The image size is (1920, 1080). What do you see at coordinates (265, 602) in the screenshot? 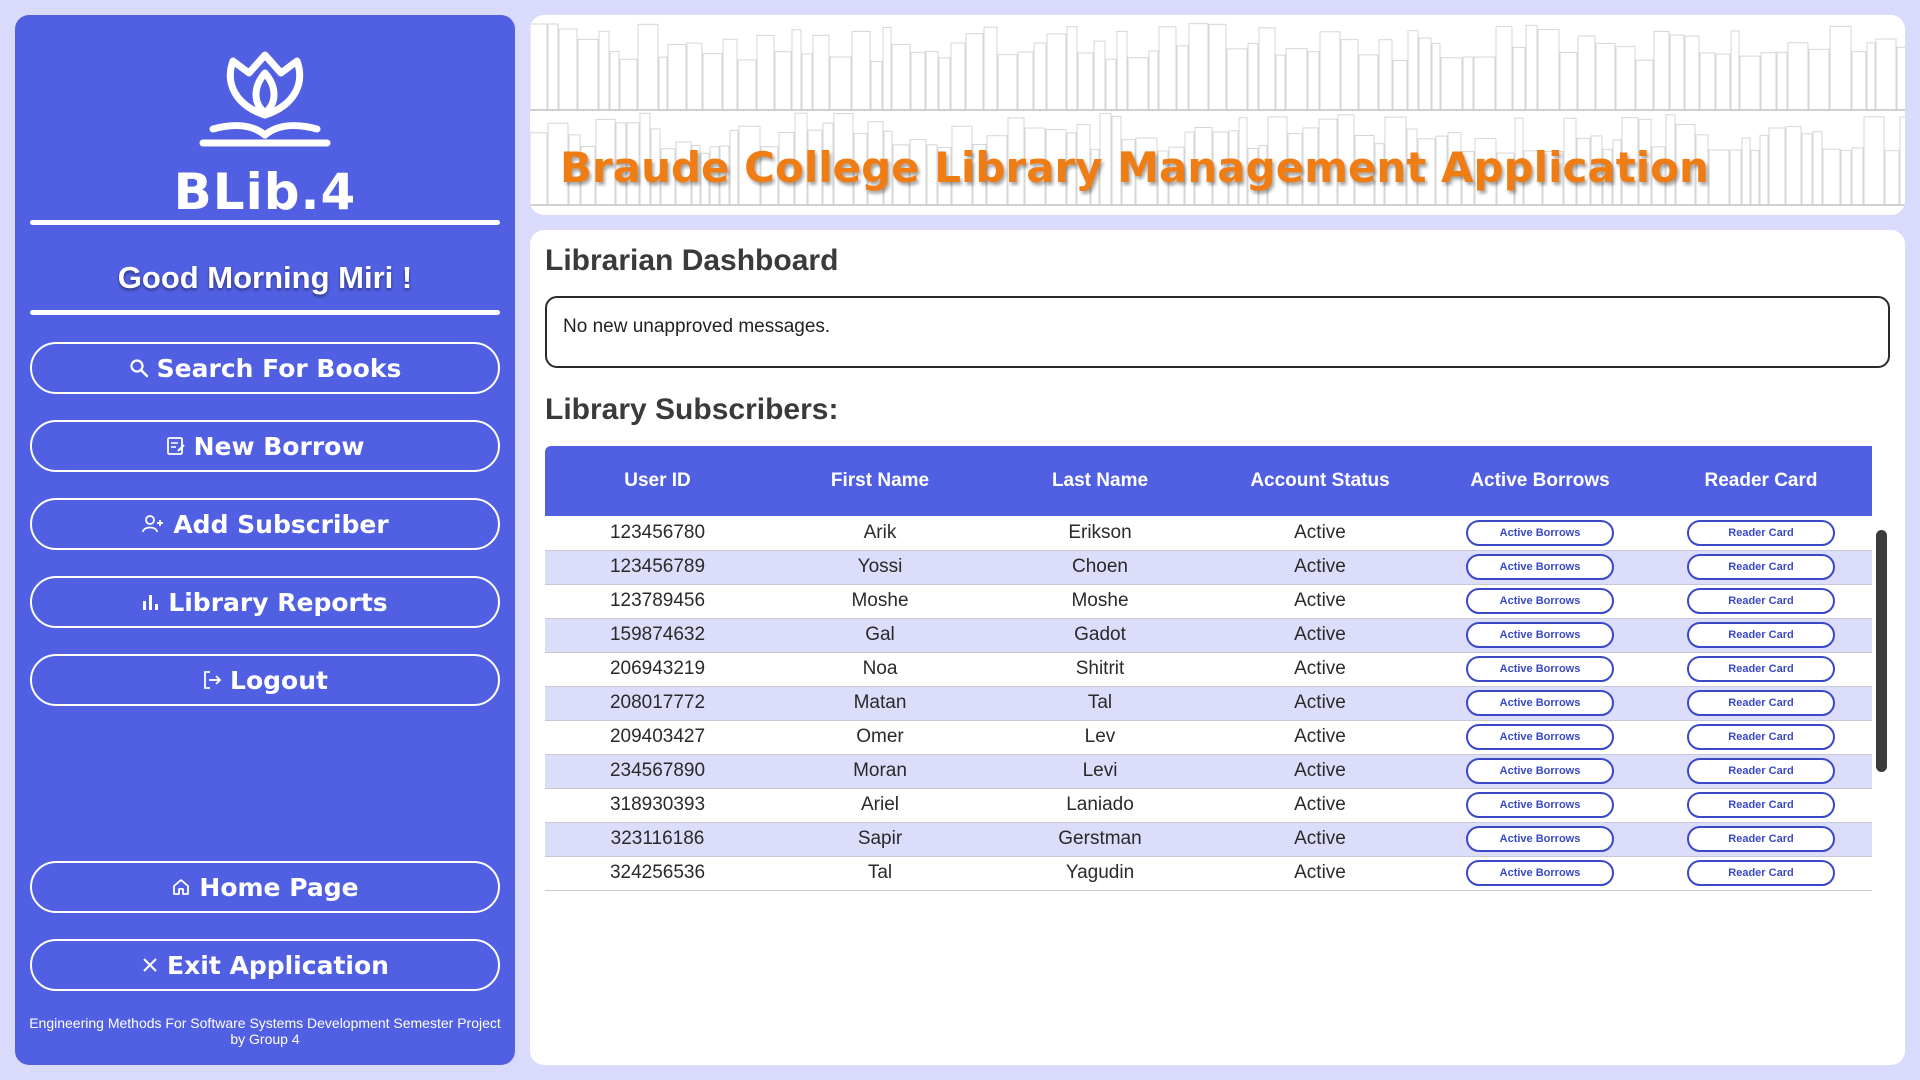
I see `library-reports-button: Library Reports` at bounding box center [265, 602].